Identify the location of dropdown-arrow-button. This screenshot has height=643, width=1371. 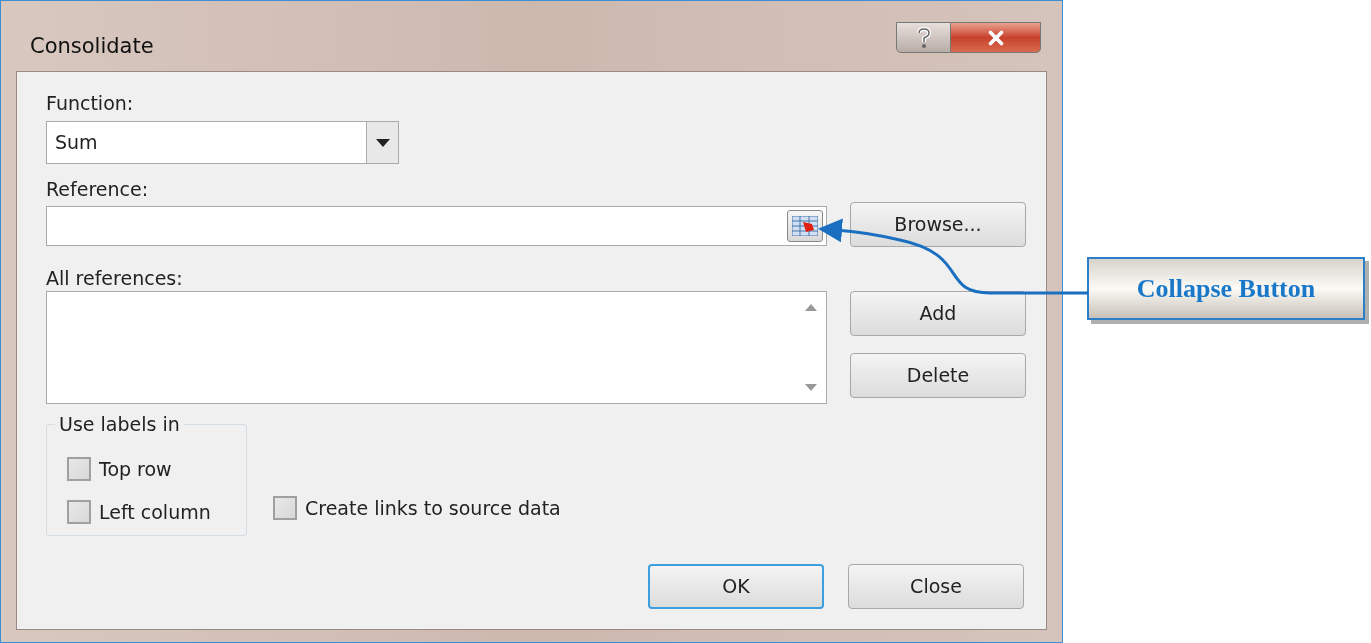
(382, 142).